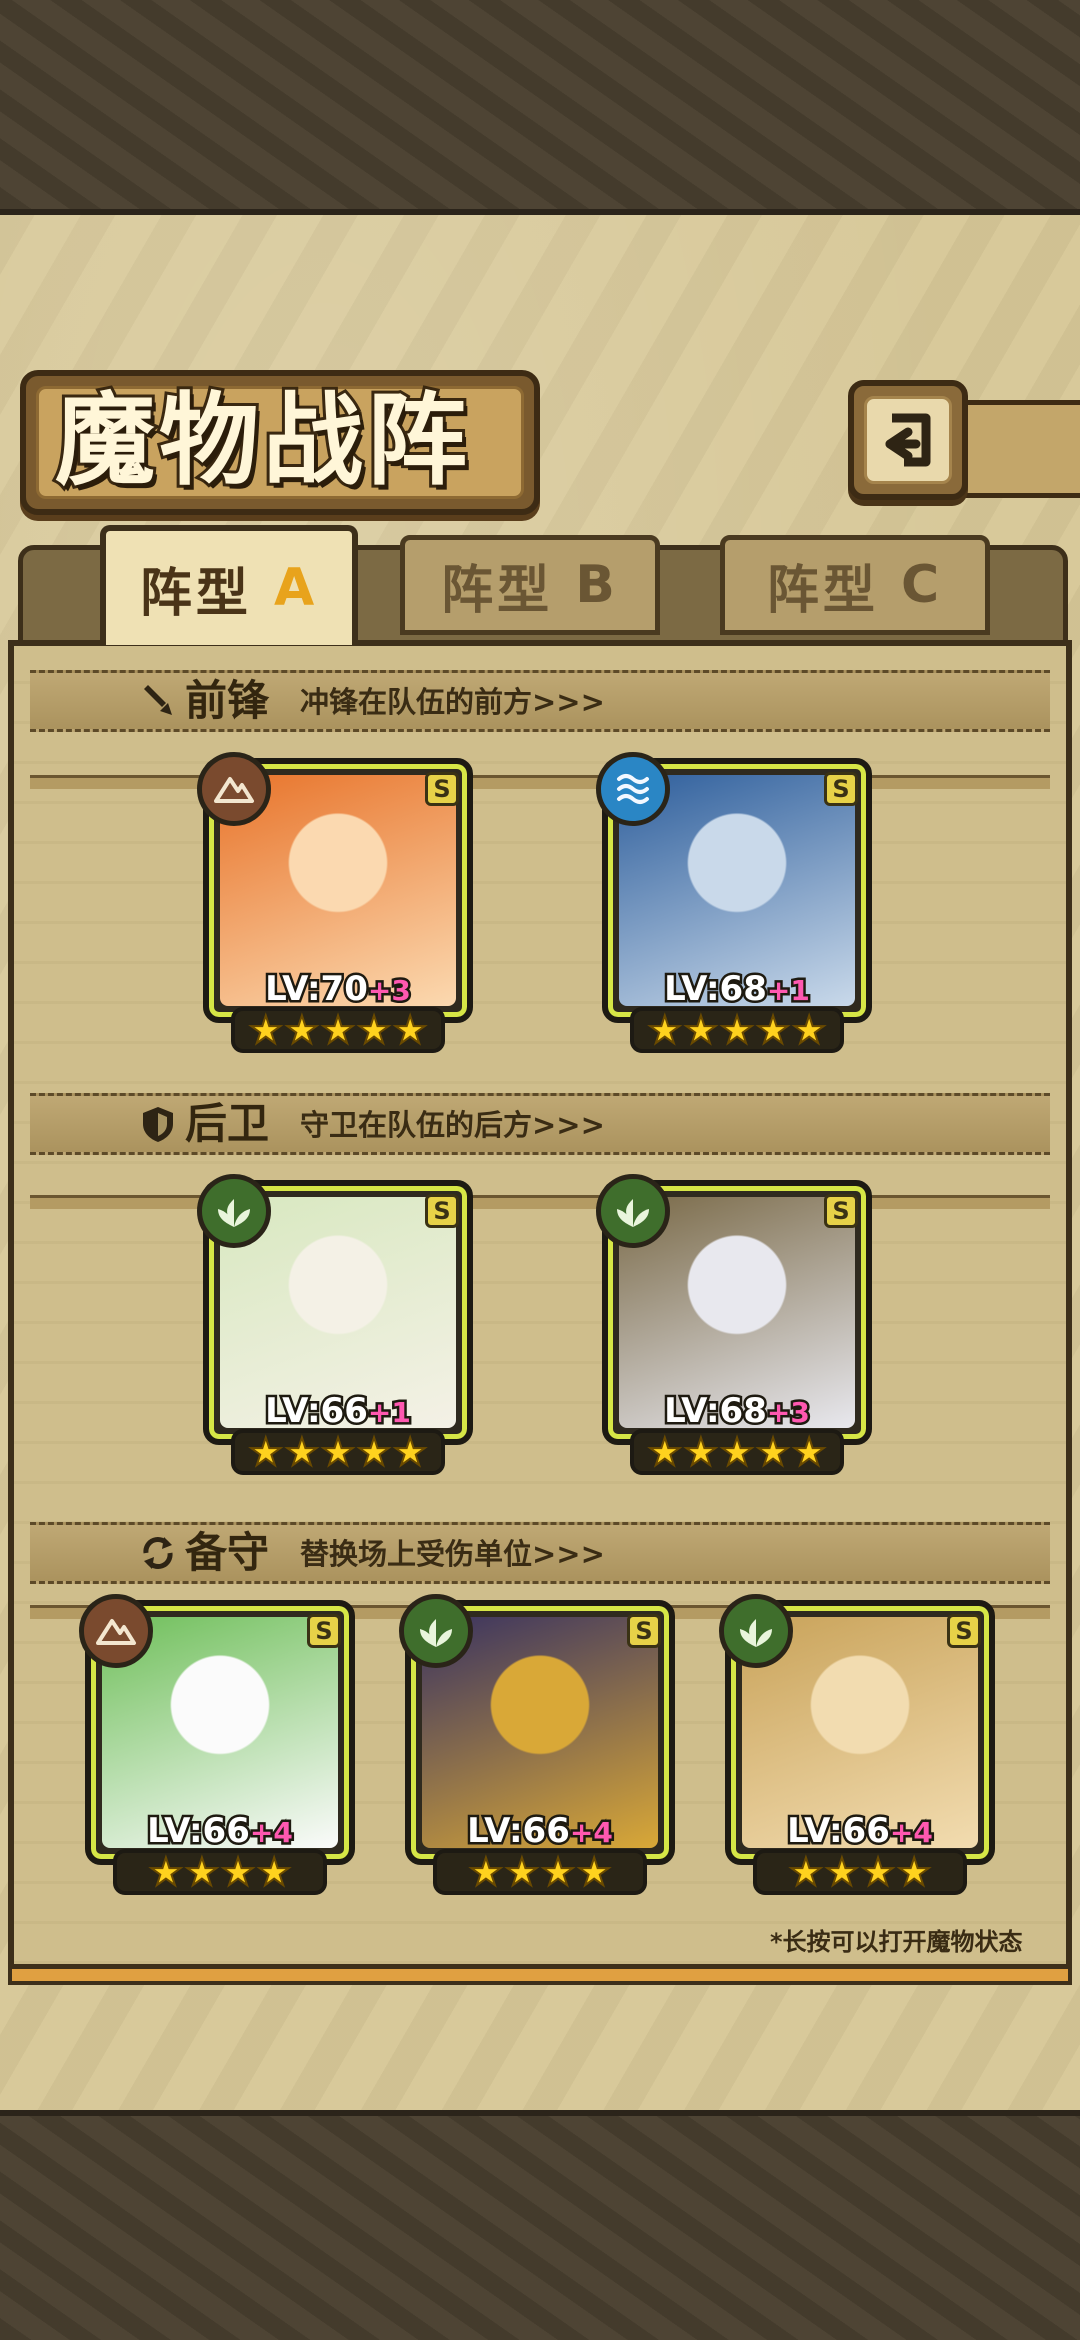  Describe the element at coordinates (452, 1554) in the screenshot. I see `reserve-section-desc: 替换场上受伤单位>>>` at that location.